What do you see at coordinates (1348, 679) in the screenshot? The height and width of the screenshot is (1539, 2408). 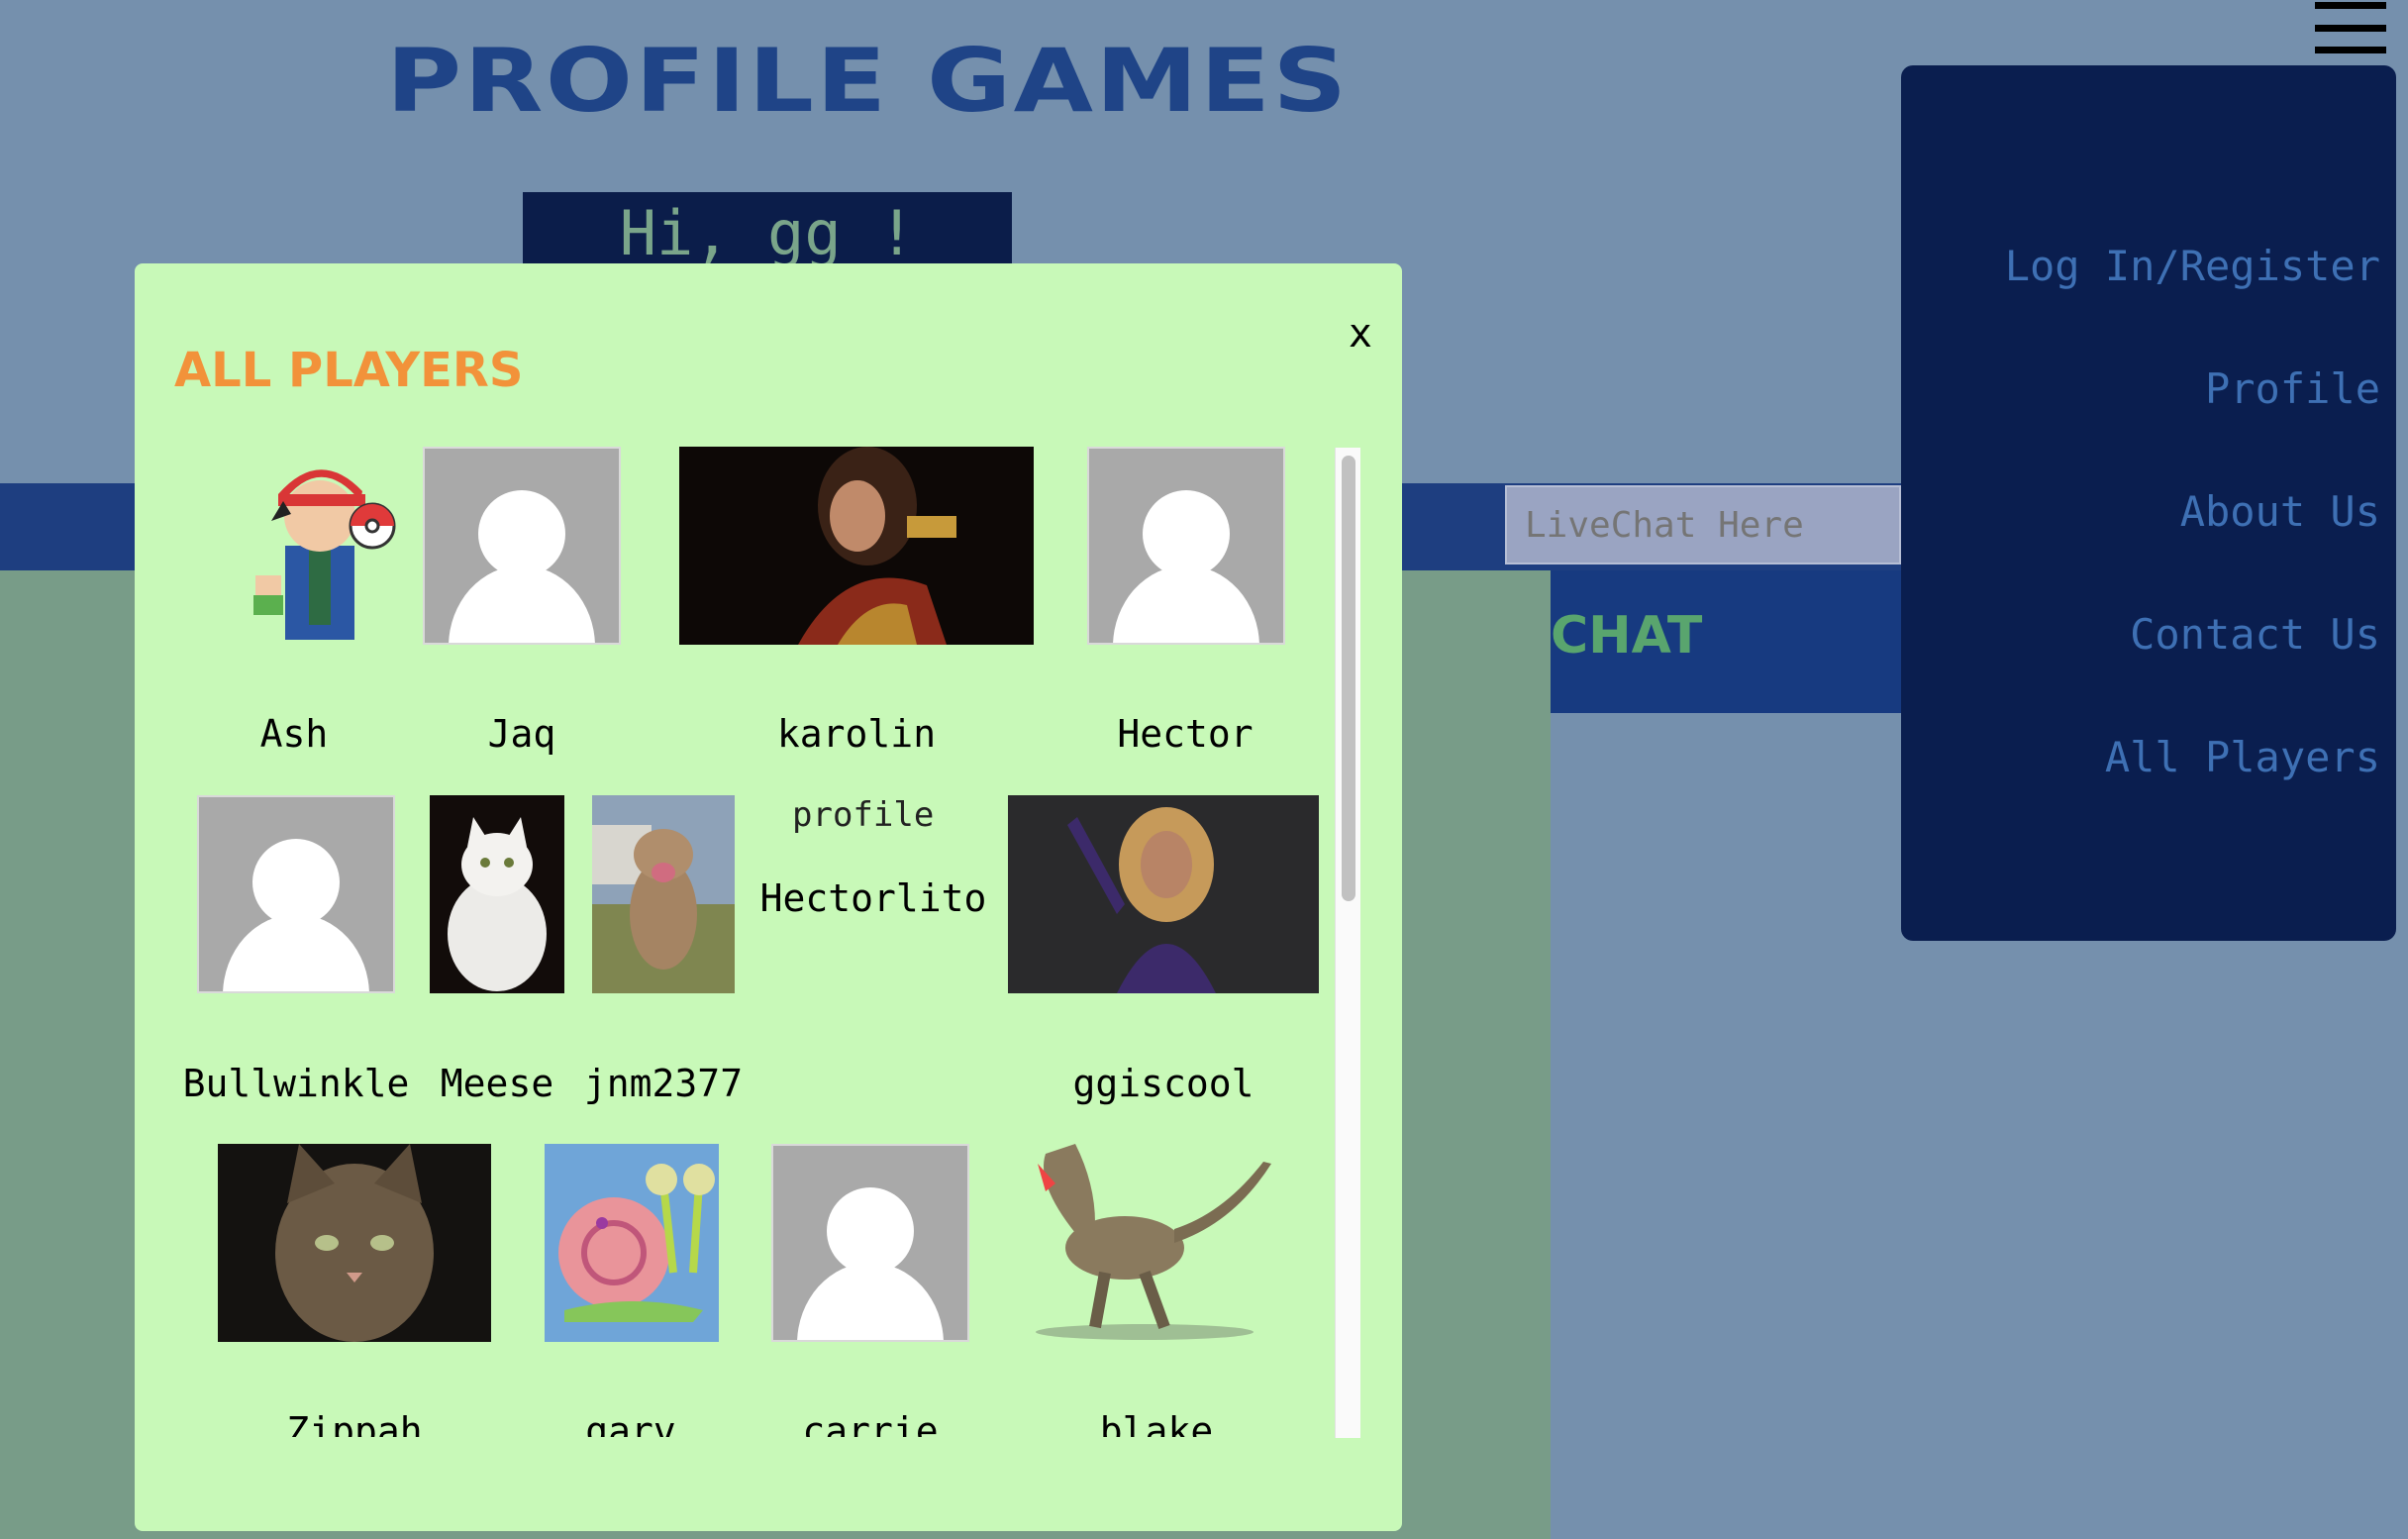 I see `scrollbar-thumb` at bounding box center [1348, 679].